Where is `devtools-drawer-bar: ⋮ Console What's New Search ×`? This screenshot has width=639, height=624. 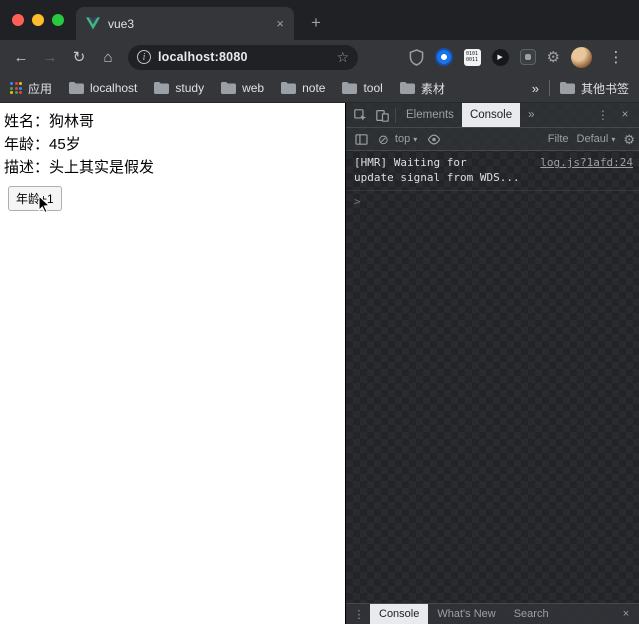 devtools-drawer-bar: ⋮ Console What's New Search × is located at coordinates (492, 613).